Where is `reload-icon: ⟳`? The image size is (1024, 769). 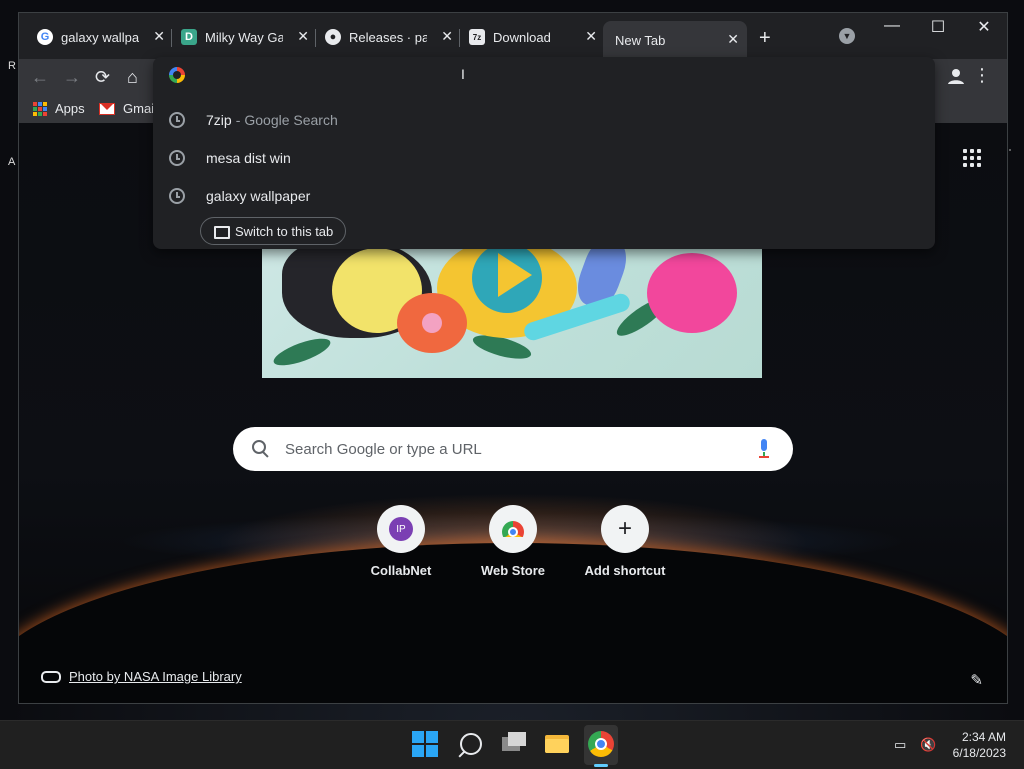 reload-icon: ⟳ is located at coordinates (102, 77).